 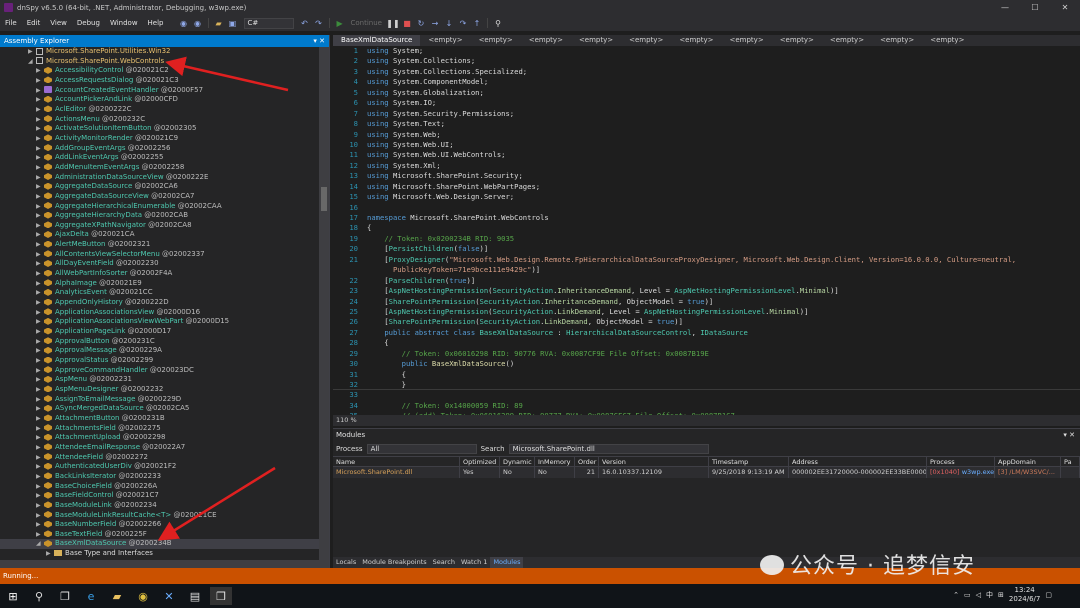 I want to click on vertical-scrollbar, so click(x=324, y=307).